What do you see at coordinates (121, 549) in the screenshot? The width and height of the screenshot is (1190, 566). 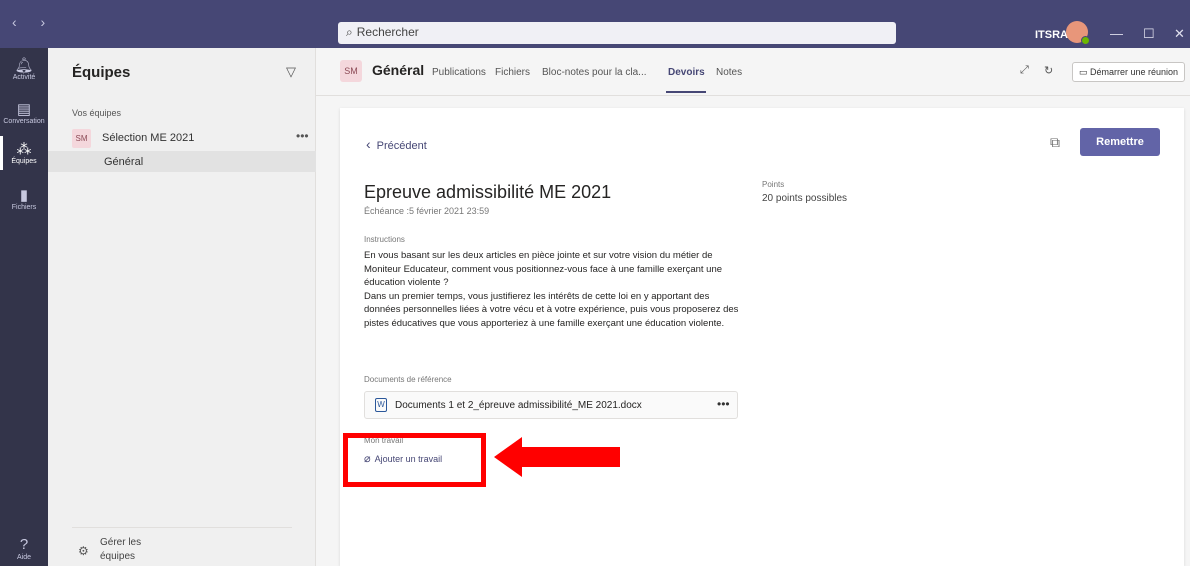 I see `manage-teams-label: Gérer les équipes` at bounding box center [121, 549].